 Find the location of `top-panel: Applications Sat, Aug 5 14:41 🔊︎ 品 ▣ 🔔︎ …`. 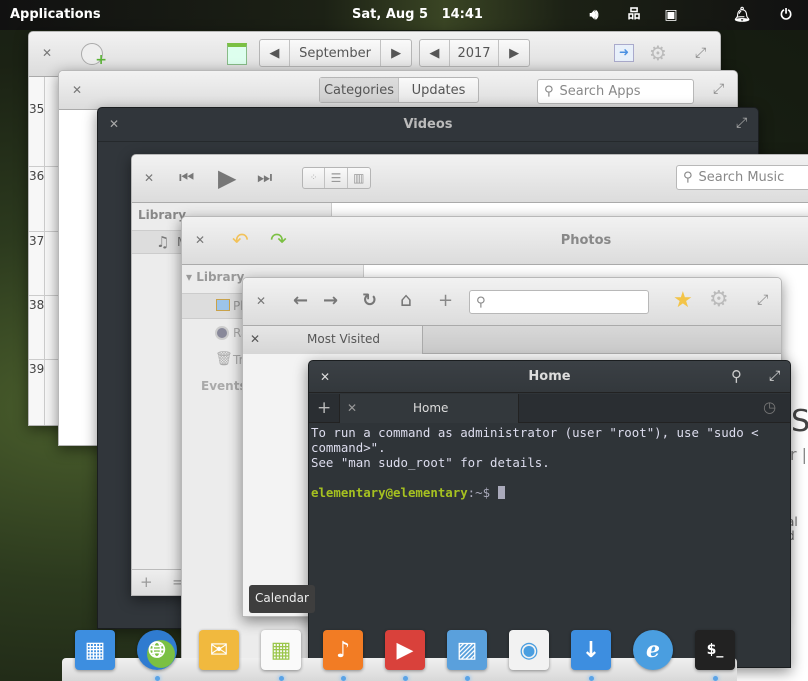

top-panel: Applications Sat, Aug 5 14:41 🔊︎ 品 ▣ 🔔︎ … is located at coordinates (404, 15).